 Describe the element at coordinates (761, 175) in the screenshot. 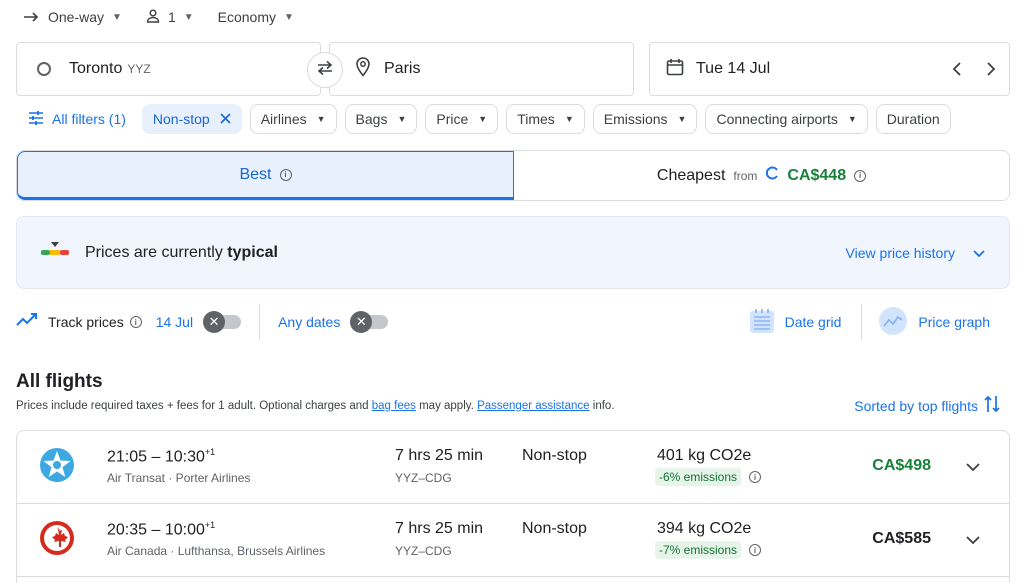

I see `tab-cheapest: Cheapest from CA$448 i` at that location.